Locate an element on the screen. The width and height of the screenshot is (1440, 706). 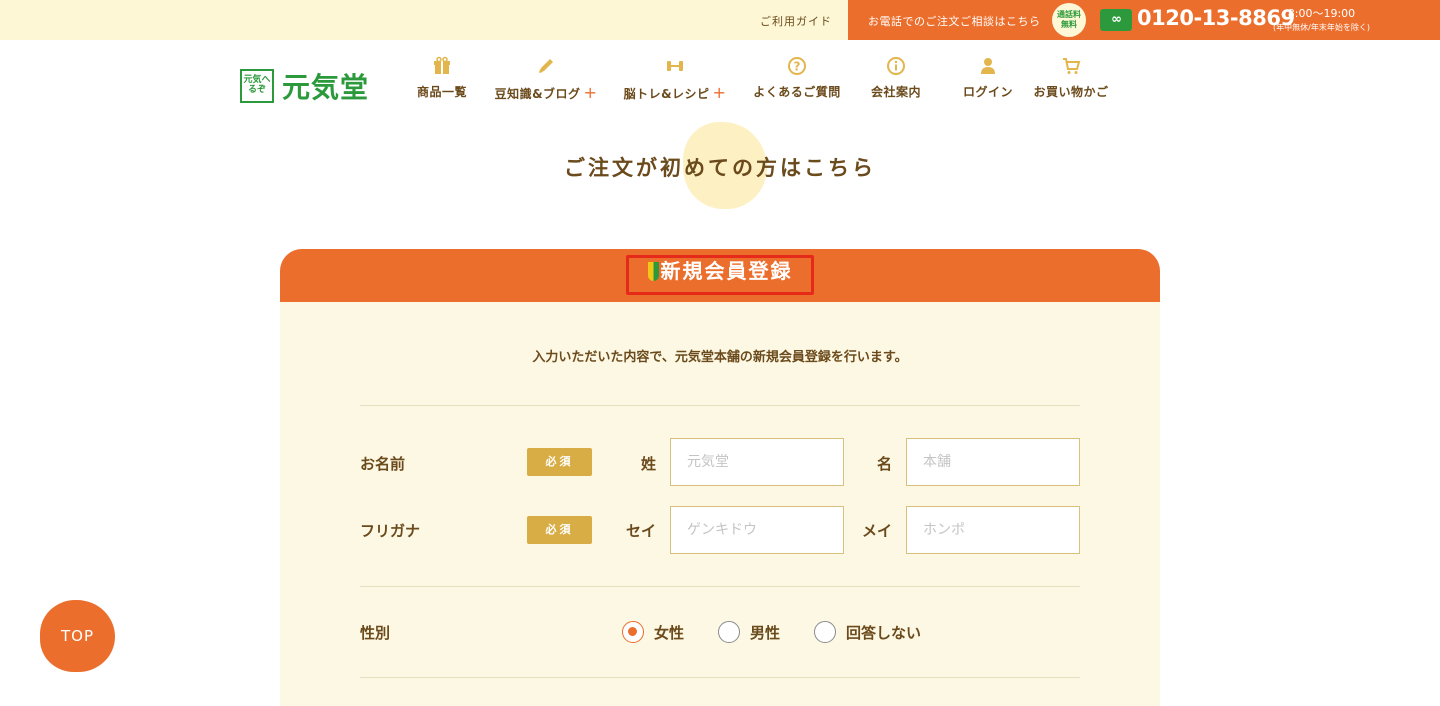
free-call-badge: 通話料 無料 is located at coordinates (1069, 20).